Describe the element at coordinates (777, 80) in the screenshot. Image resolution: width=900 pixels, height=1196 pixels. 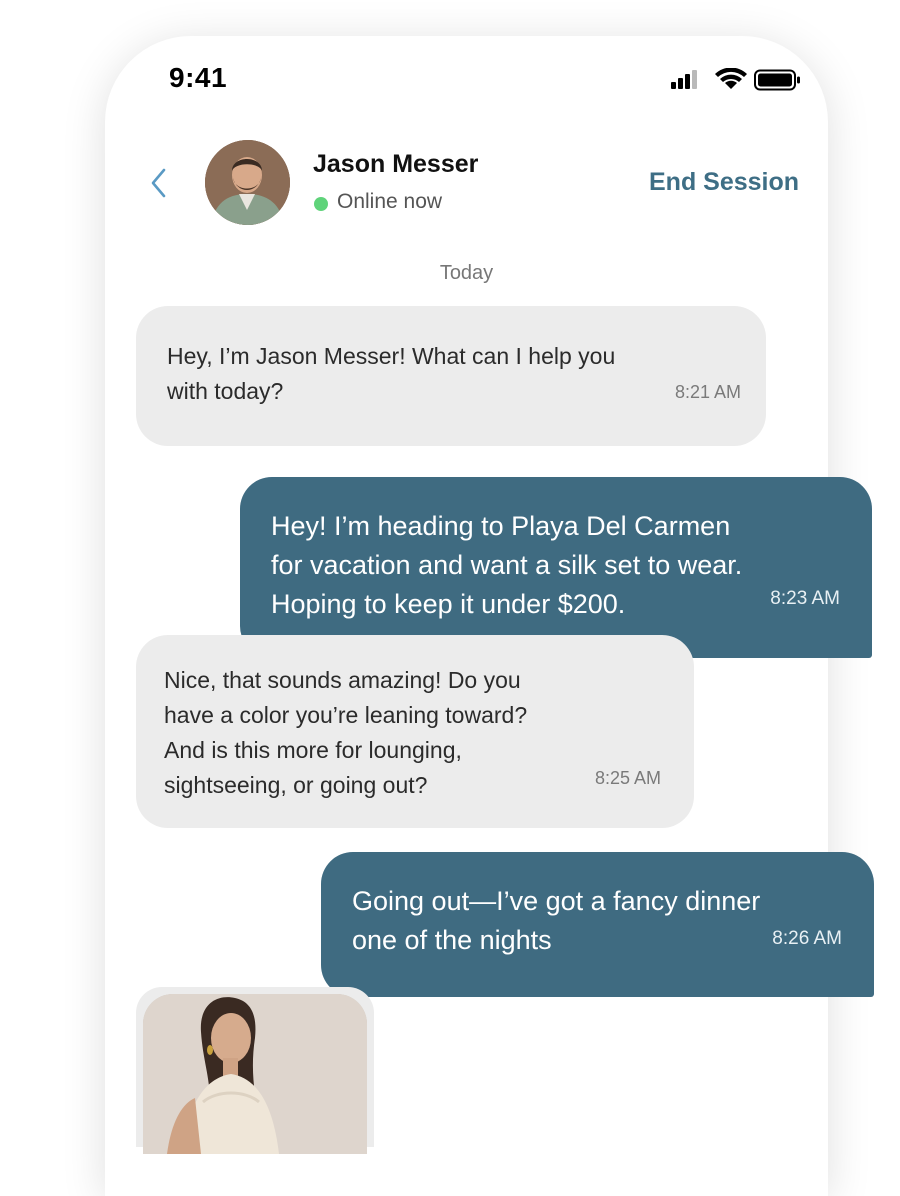
I see `battery-icon` at that location.